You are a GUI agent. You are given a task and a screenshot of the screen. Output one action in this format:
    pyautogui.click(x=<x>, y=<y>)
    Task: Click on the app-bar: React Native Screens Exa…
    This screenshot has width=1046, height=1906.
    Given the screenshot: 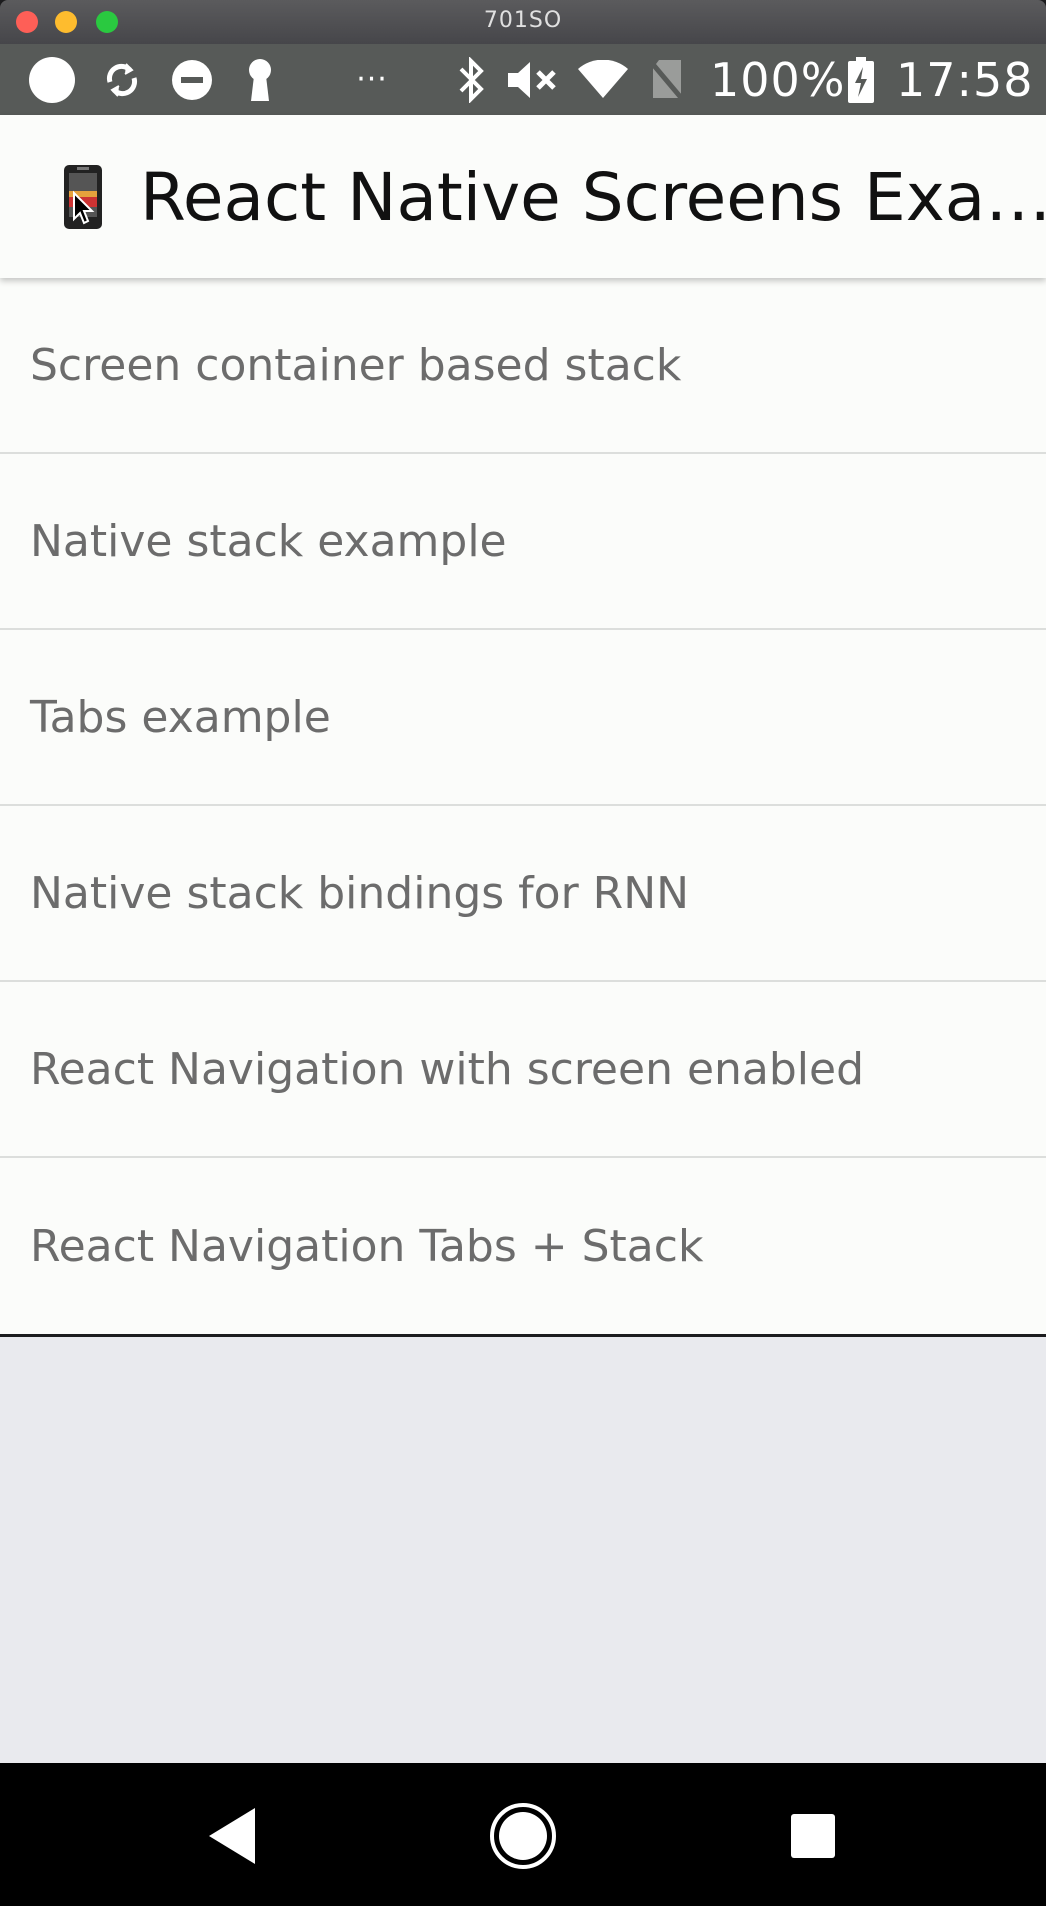 What is the action you would take?
    pyautogui.click(x=523, y=196)
    